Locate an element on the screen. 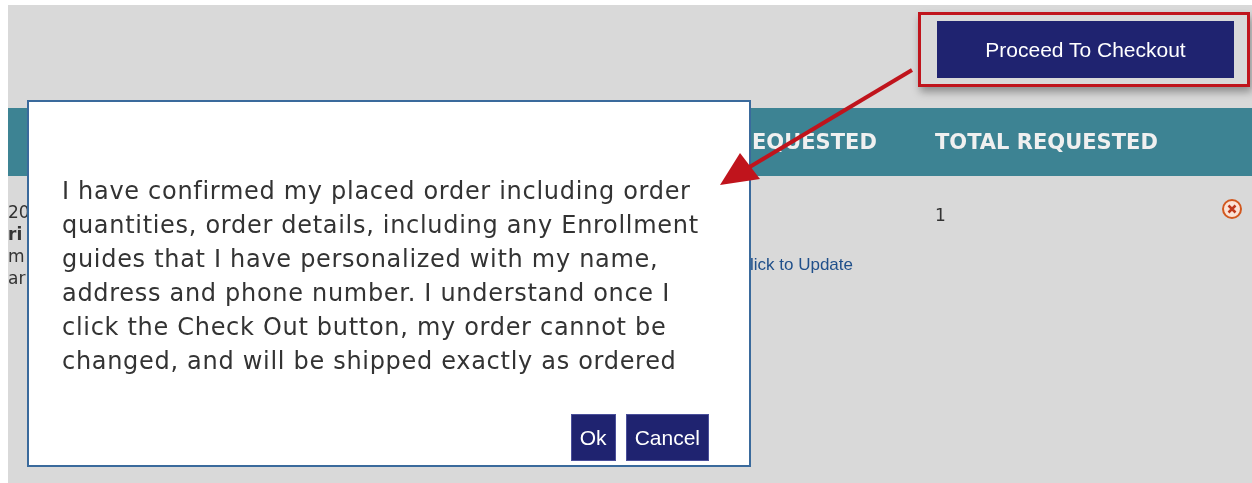 This screenshot has height=483, width=1252. remove-icon is located at coordinates (1232, 209).